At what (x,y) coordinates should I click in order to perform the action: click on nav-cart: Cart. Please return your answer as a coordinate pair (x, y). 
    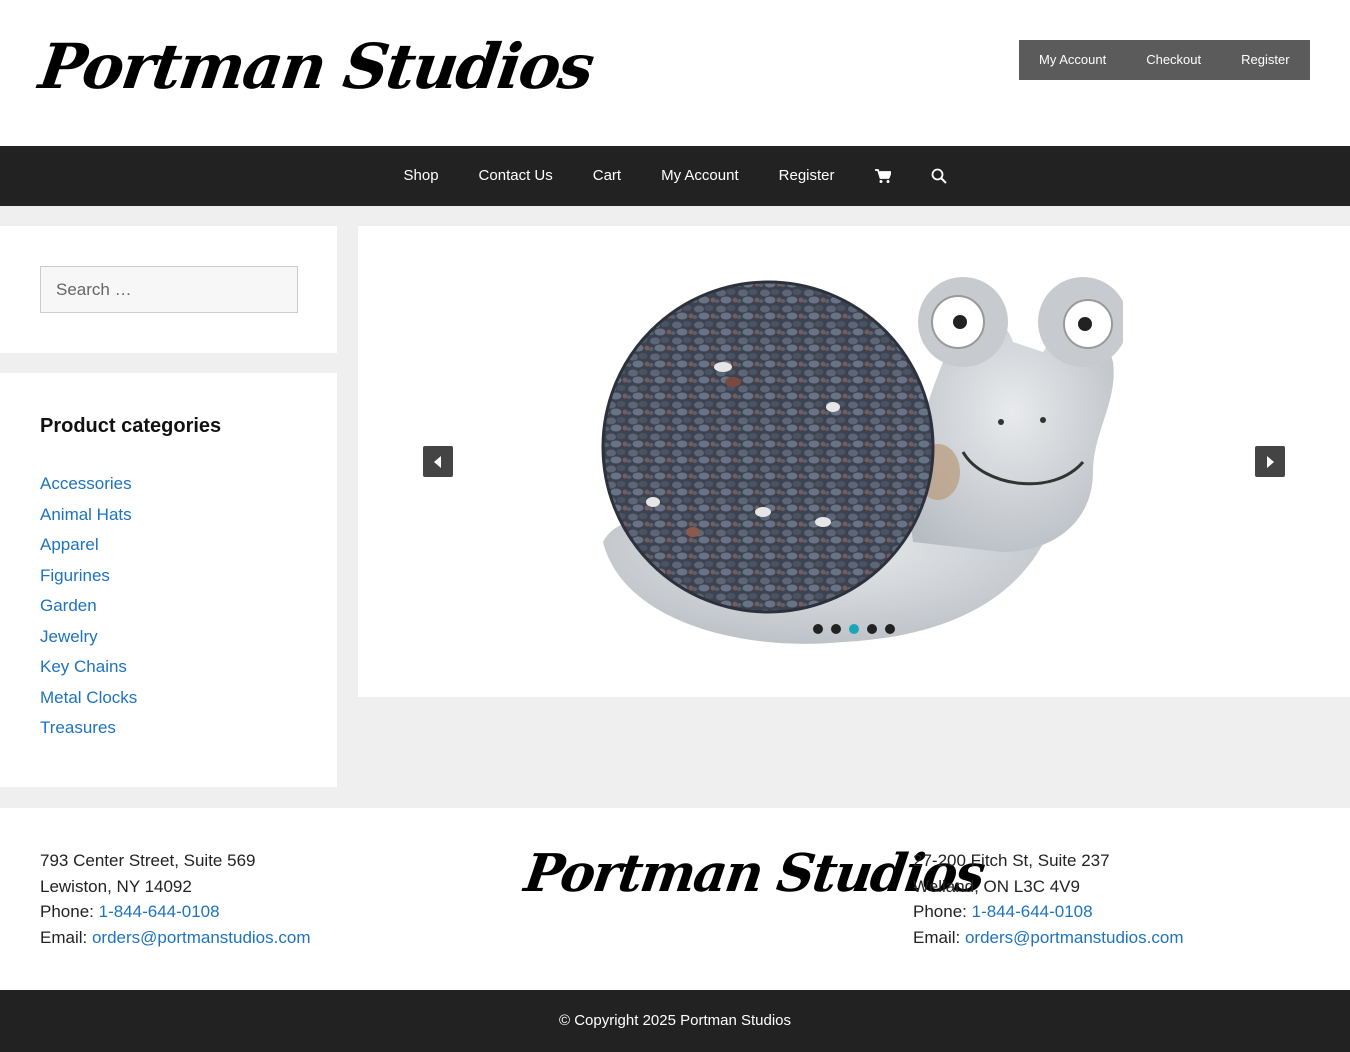
    Looking at the image, I should click on (607, 176).